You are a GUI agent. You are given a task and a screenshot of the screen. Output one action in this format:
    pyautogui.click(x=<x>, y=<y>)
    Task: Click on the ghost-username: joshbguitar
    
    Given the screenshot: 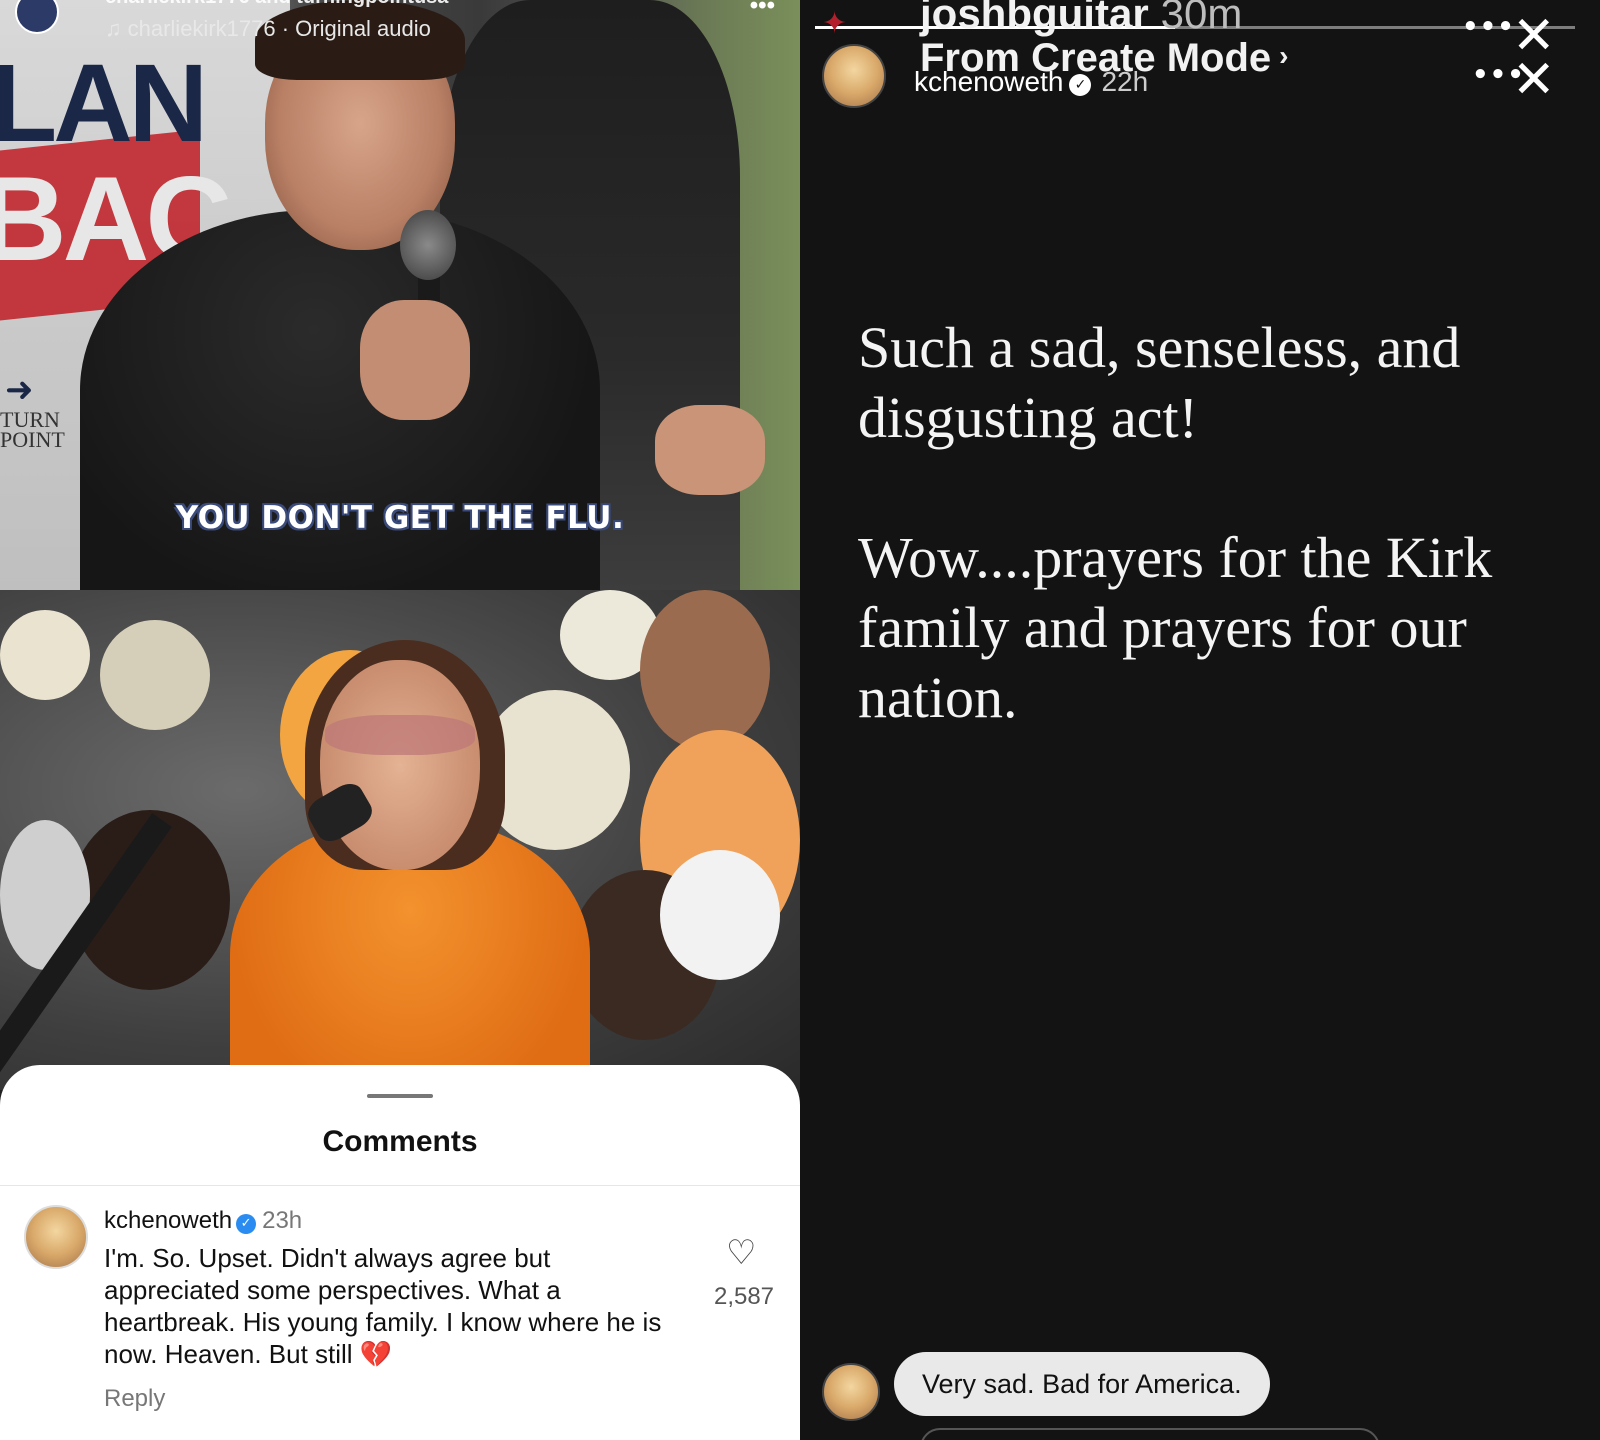 What is the action you would take?
    pyautogui.click(x=1034, y=18)
    